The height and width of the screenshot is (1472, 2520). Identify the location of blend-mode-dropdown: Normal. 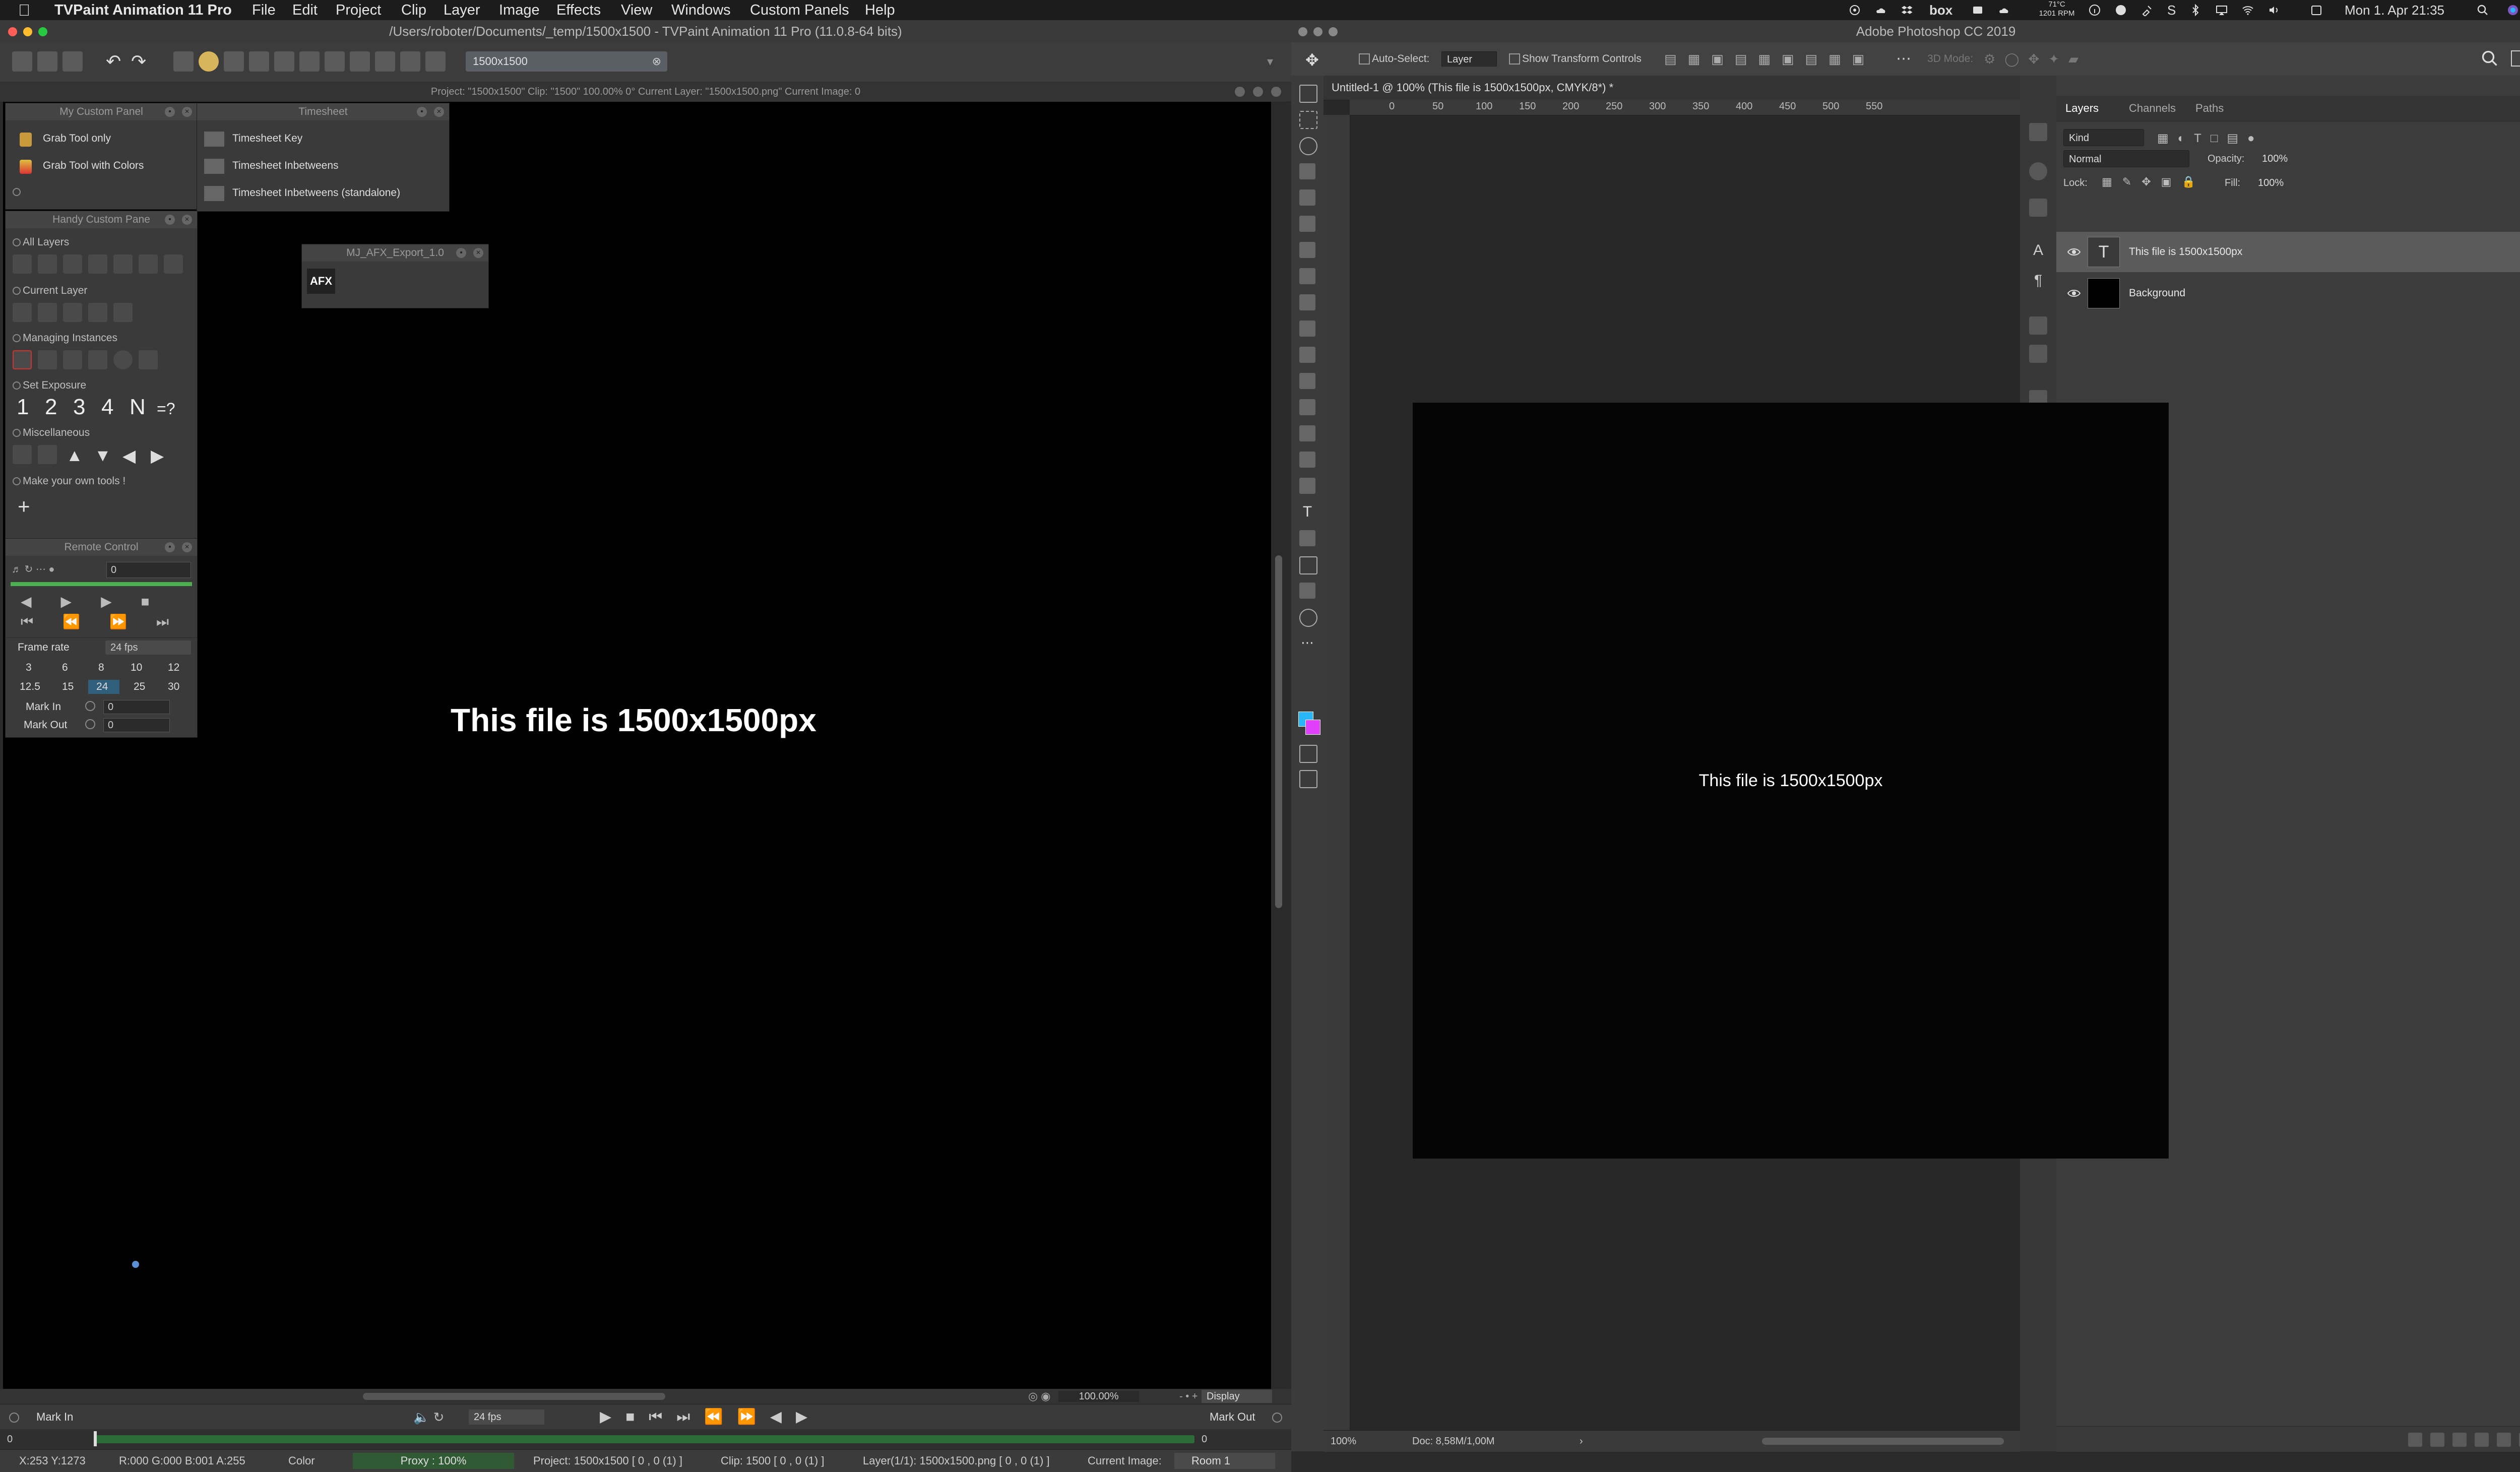
(2126, 158).